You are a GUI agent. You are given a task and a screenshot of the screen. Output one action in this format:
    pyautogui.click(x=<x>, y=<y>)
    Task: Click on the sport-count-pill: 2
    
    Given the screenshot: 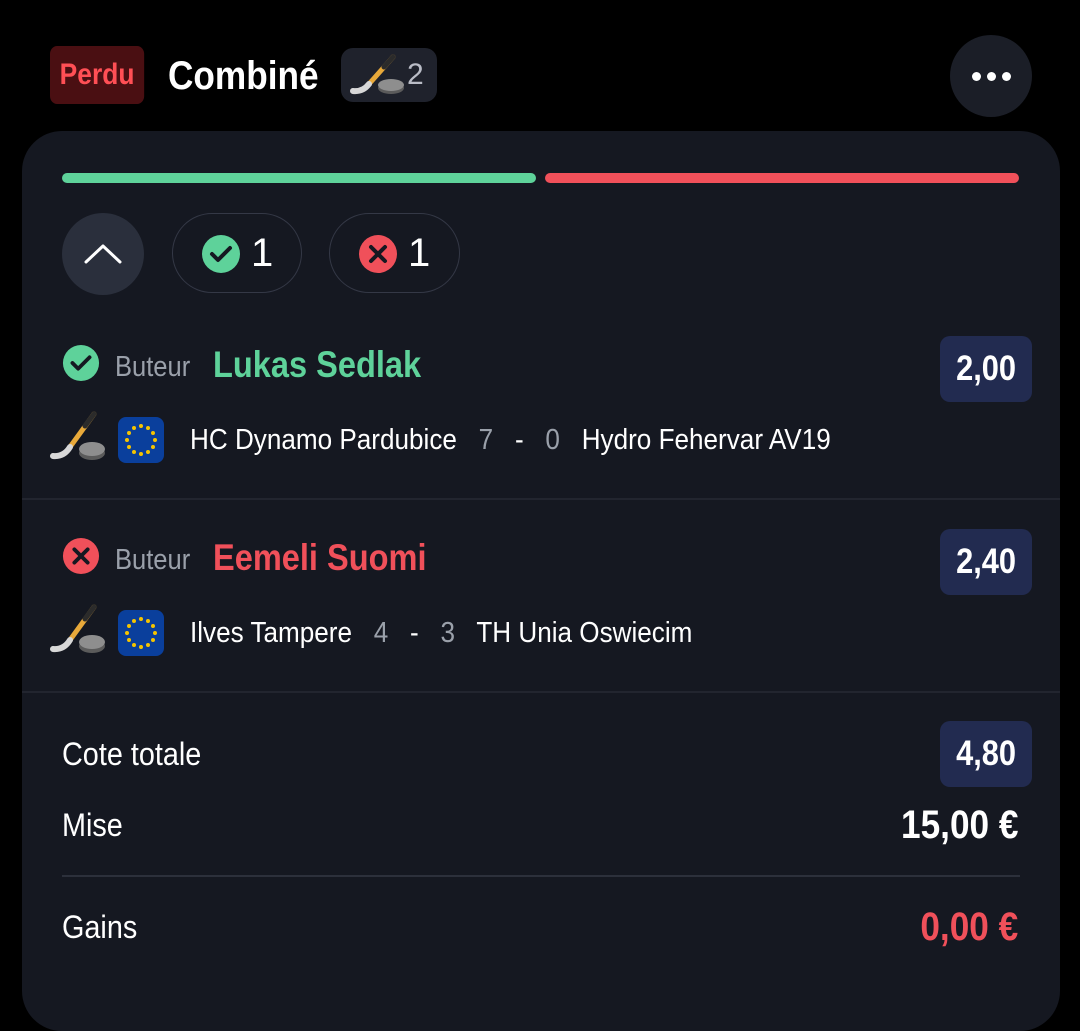 What is the action you would take?
    pyautogui.click(x=389, y=75)
    